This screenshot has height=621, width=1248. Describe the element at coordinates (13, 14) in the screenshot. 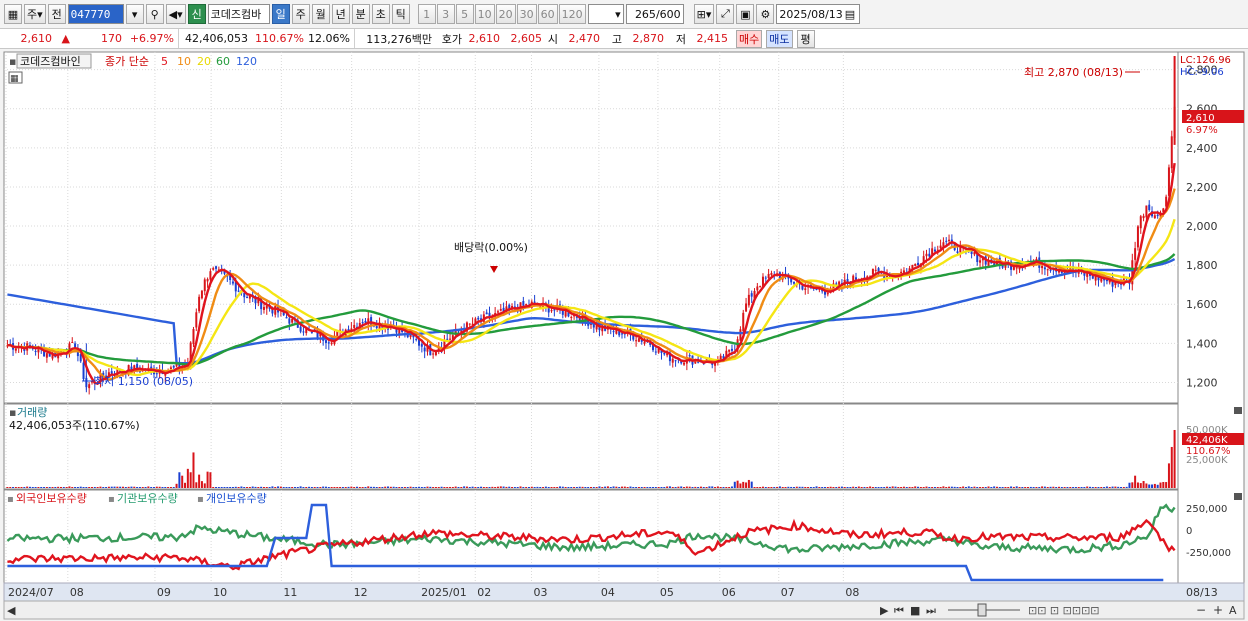

I see `layout-icon: ▦` at that location.